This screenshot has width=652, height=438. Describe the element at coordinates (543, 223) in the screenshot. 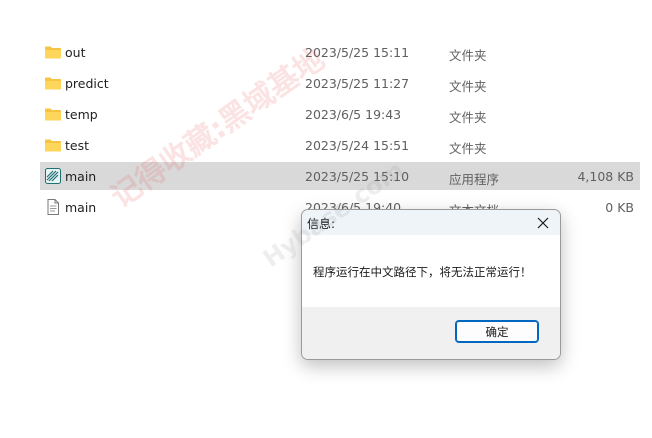

I see `close-icon` at that location.